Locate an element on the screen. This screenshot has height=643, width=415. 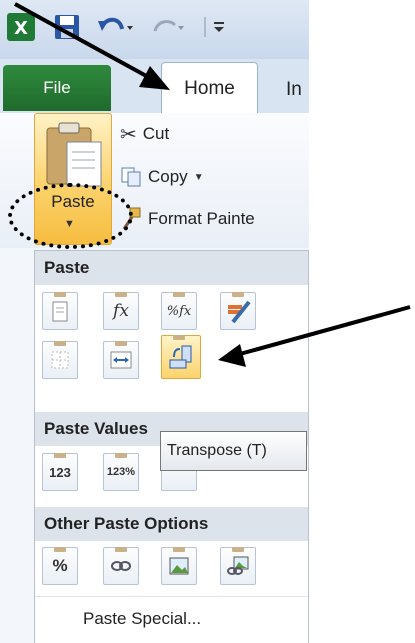
chevron-down-icon: ▼ is located at coordinates (198, 177).